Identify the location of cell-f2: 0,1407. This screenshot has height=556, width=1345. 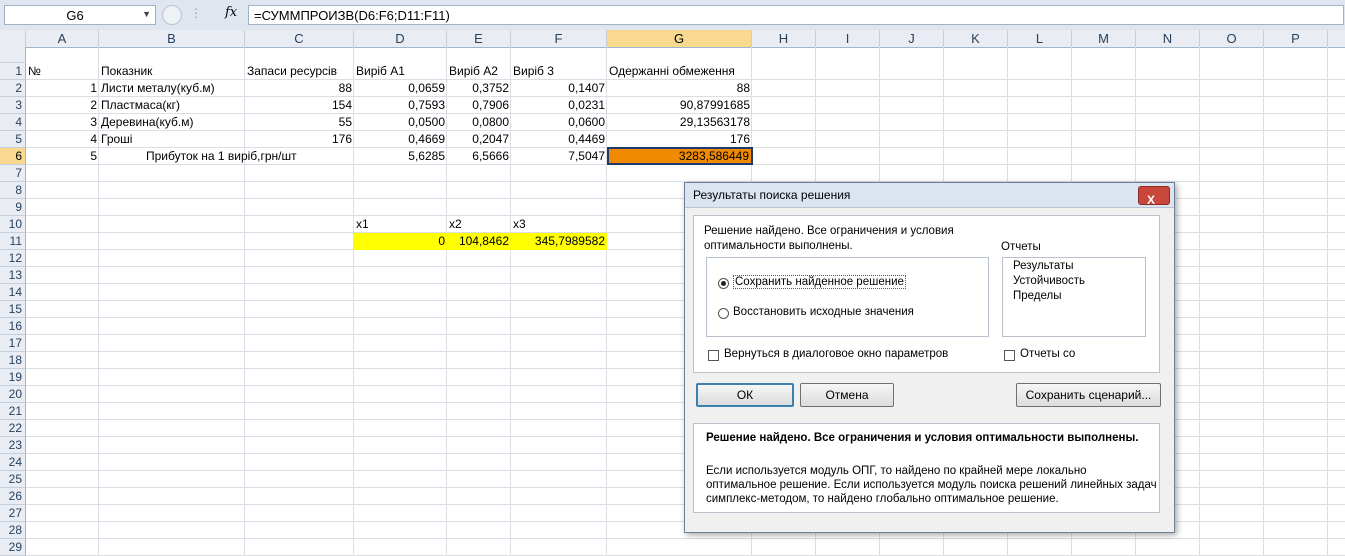
(559, 88).